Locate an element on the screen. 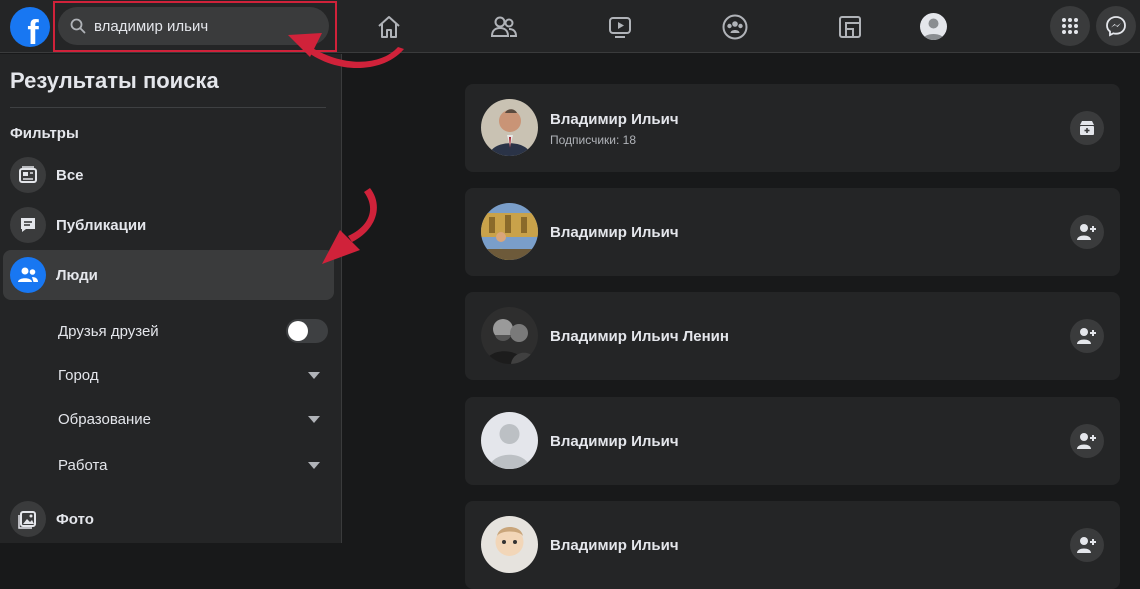 This screenshot has width=1140, height=589. filter-people: Люди is located at coordinates (168, 275).